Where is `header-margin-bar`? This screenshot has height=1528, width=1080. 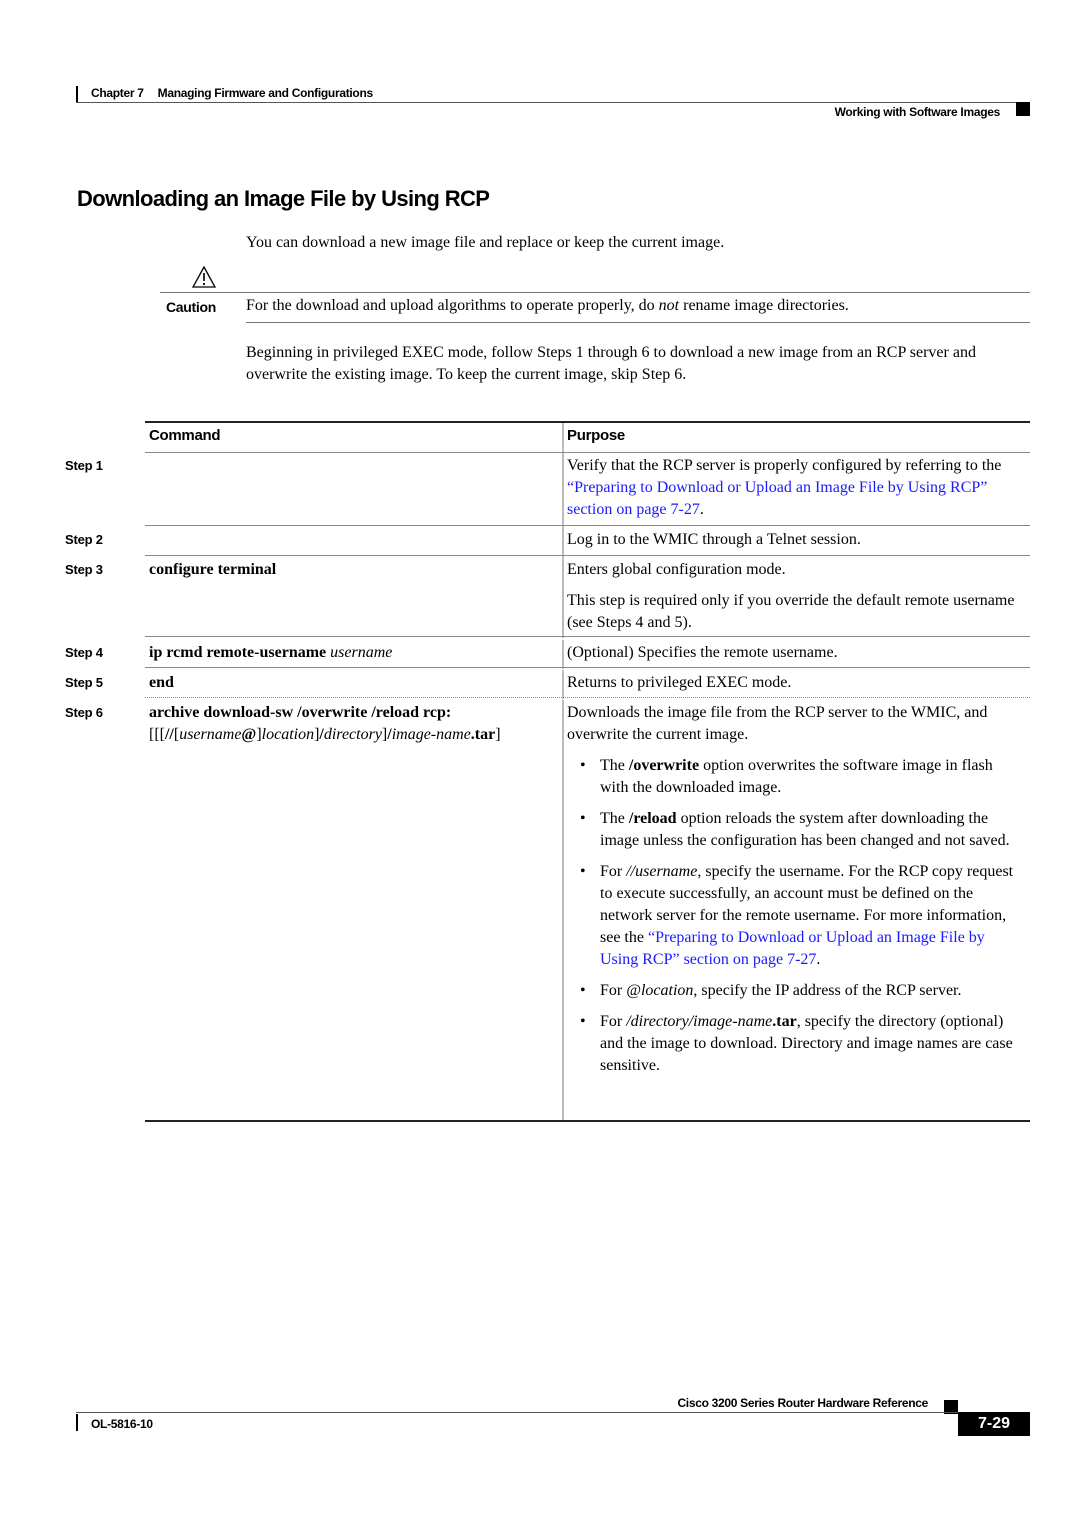 header-margin-bar is located at coordinates (77, 94).